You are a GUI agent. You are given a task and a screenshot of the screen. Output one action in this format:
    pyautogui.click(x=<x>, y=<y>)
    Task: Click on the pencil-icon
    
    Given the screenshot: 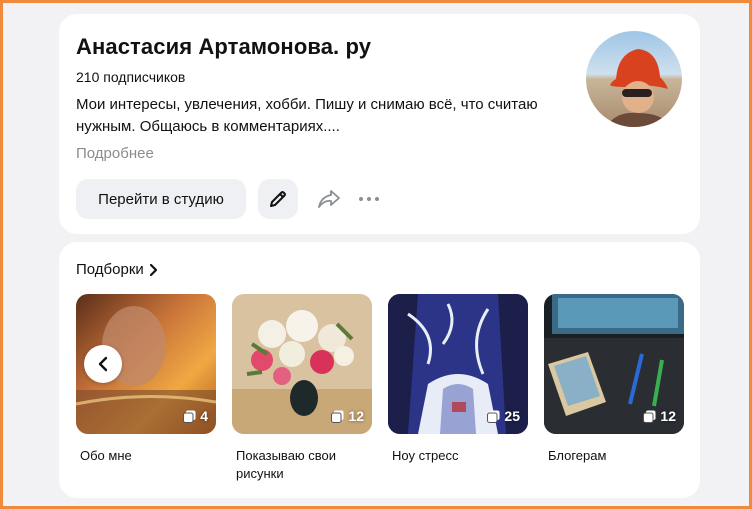 What is the action you would take?
    pyautogui.click(x=278, y=199)
    